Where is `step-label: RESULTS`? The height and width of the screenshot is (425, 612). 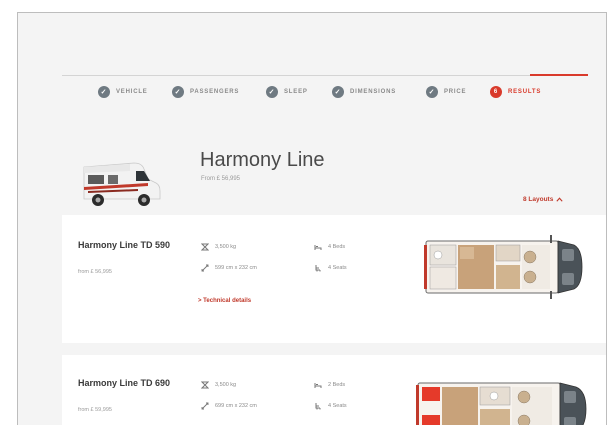 step-label: RESULTS is located at coordinates (525, 92).